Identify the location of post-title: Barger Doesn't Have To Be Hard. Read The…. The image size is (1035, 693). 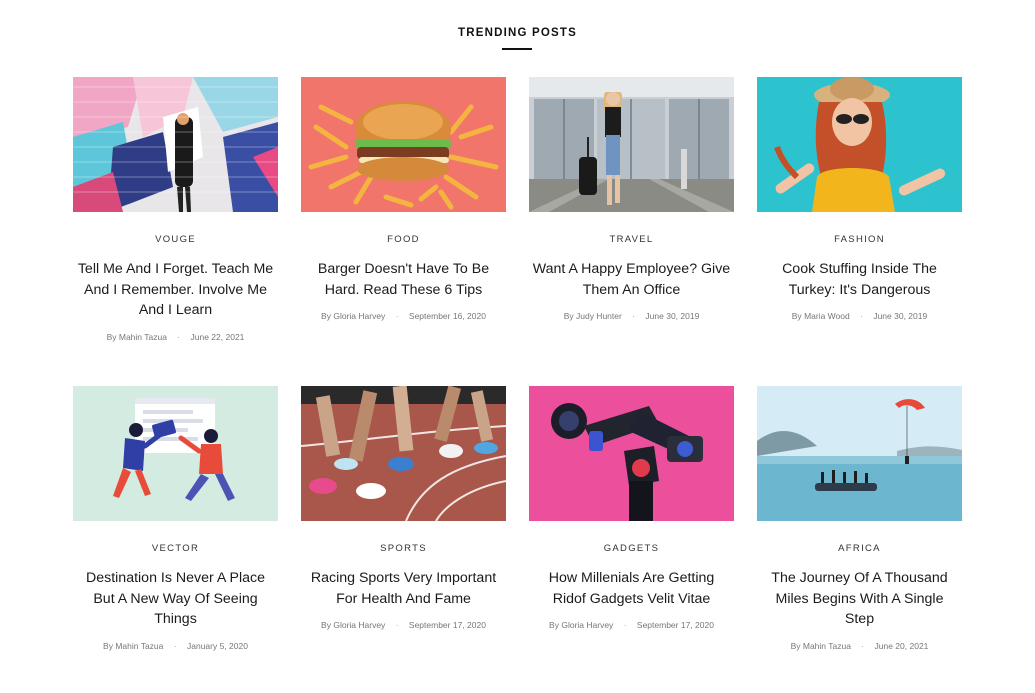
(403, 279).